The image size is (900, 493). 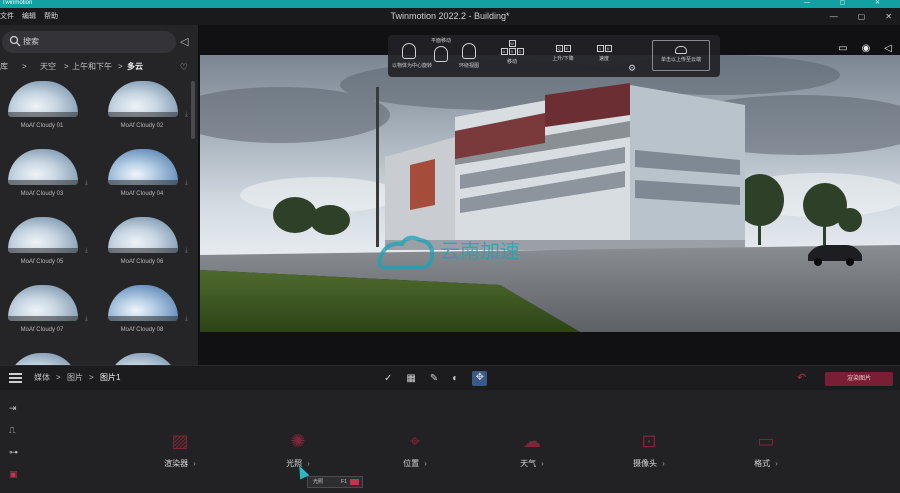 What do you see at coordinates (142, 330) in the screenshot?
I see `library-item-label: MoAf Cloudy 08` at bounding box center [142, 330].